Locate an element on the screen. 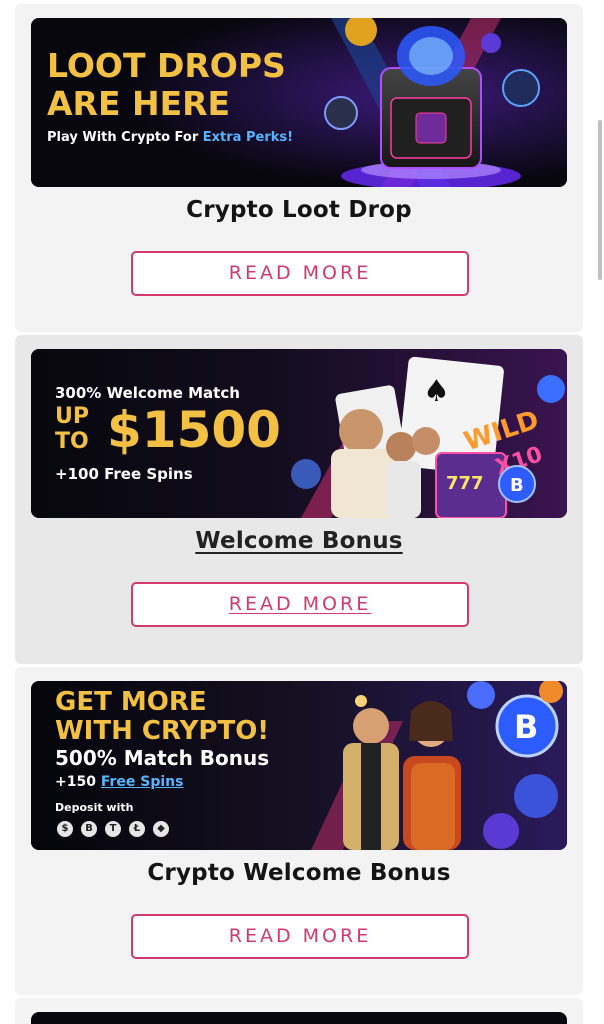 Image resolution: width=604 pixels, height=1024 pixels. promo-title: Welcome Bonus is located at coordinates (299, 541).